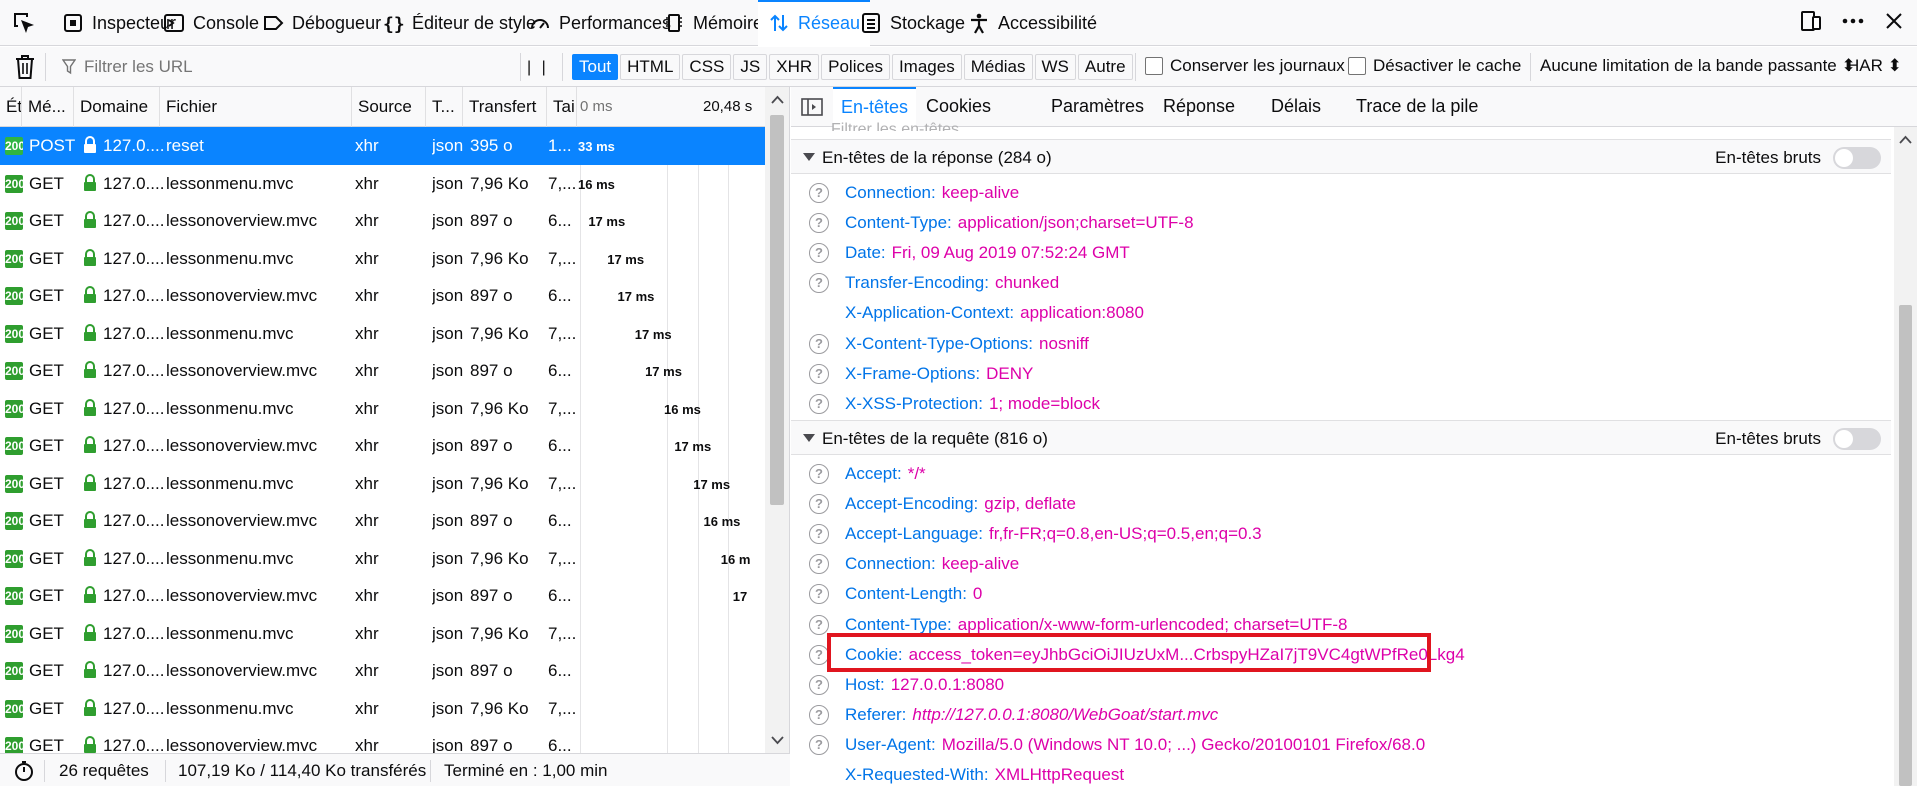 The image size is (1917, 786). Describe the element at coordinates (1853, 21) in the screenshot. I see `more-options-icon` at that location.